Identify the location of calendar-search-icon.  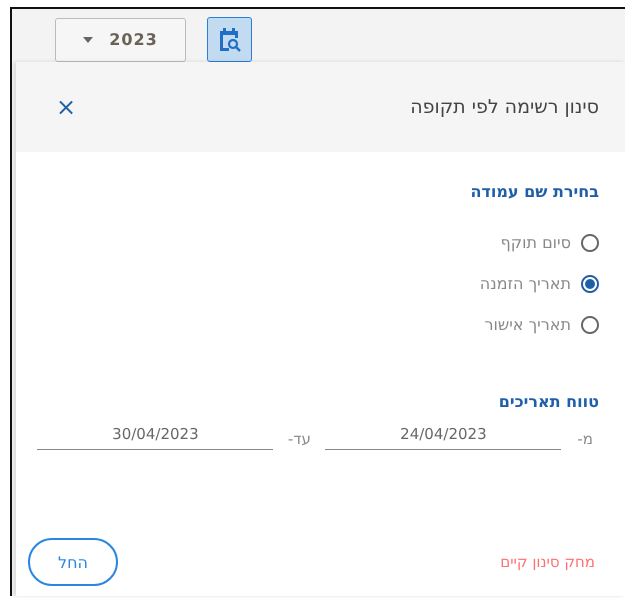
(230, 39).